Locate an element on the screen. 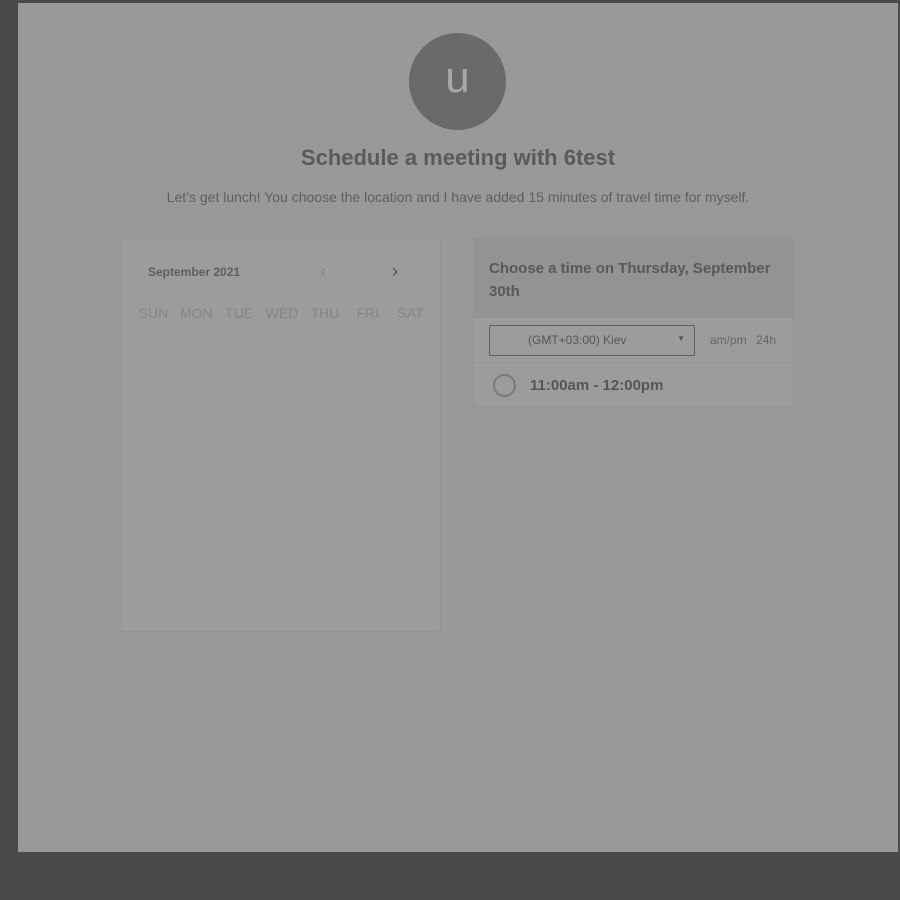  weekday-label: SAT is located at coordinates (410, 313).